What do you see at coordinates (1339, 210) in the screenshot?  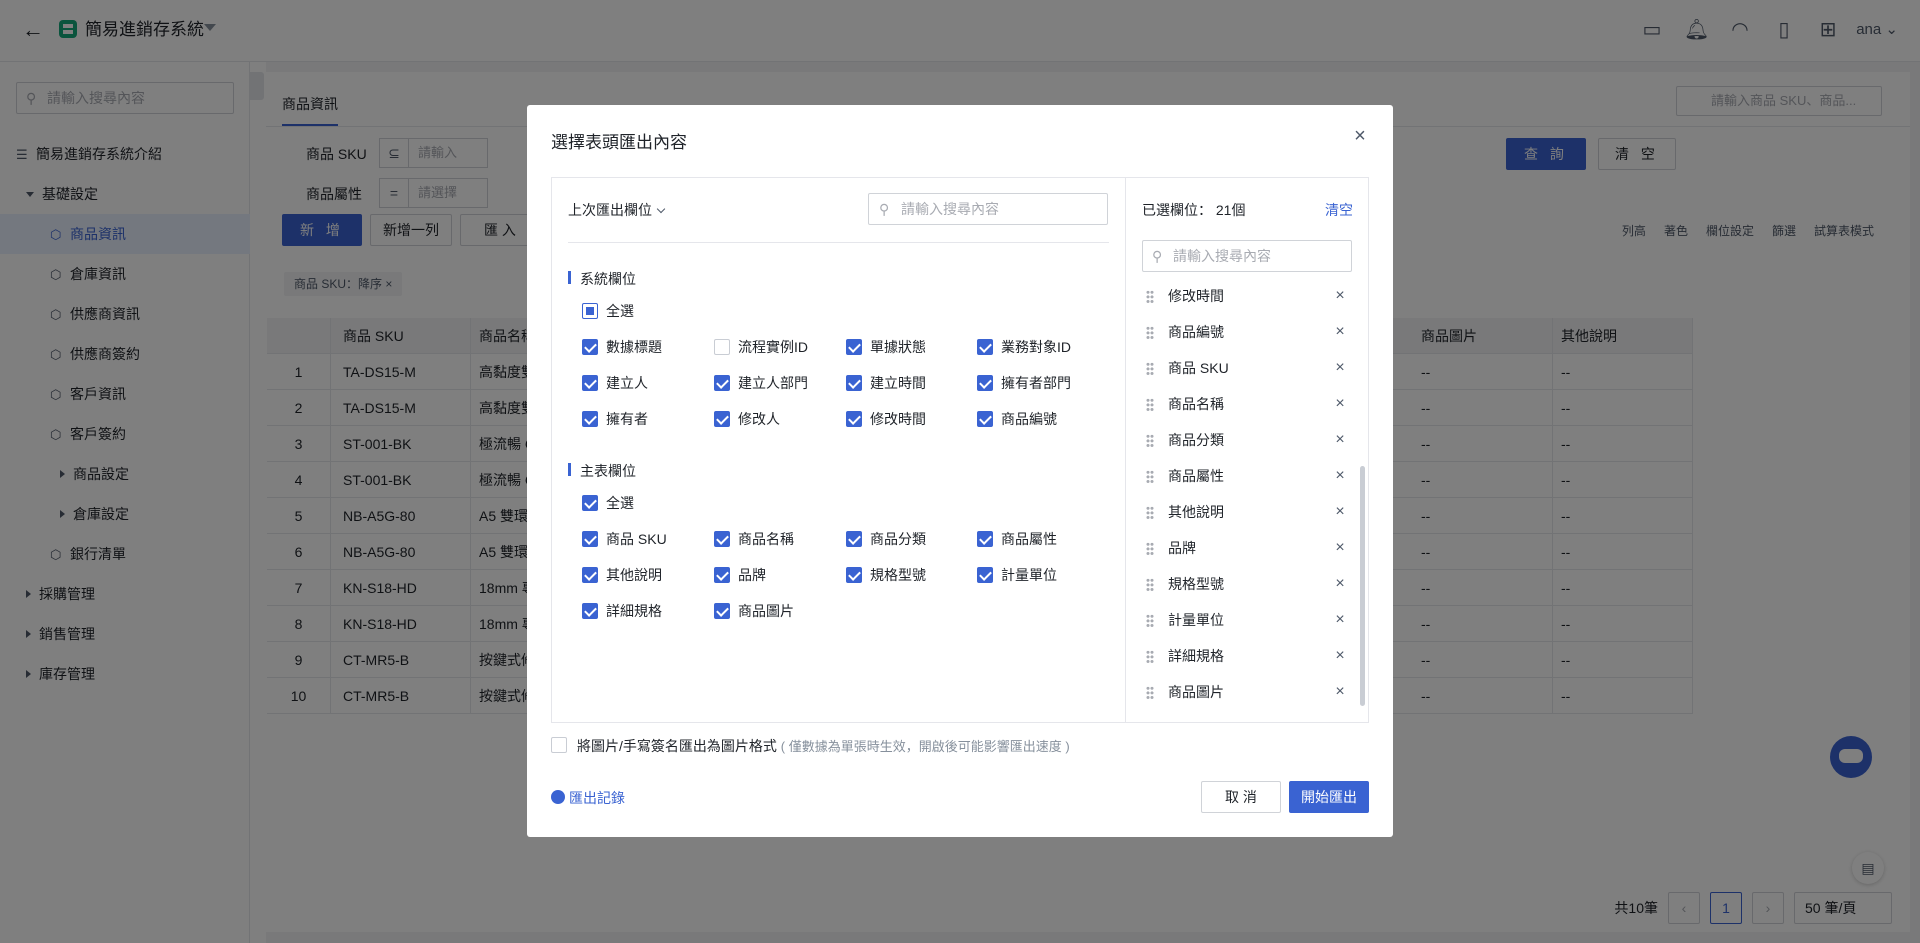 I see `clear-selected-button: 清空` at bounding box center [1339, 210].